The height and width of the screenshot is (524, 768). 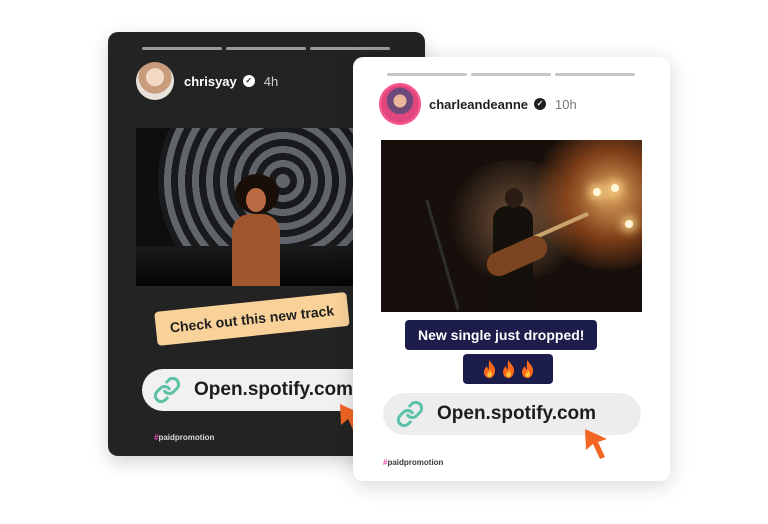 What do you see at coordinates (514, 198) in the screenshot?
I see `guitarist-head` at bounding box center [514, 198].